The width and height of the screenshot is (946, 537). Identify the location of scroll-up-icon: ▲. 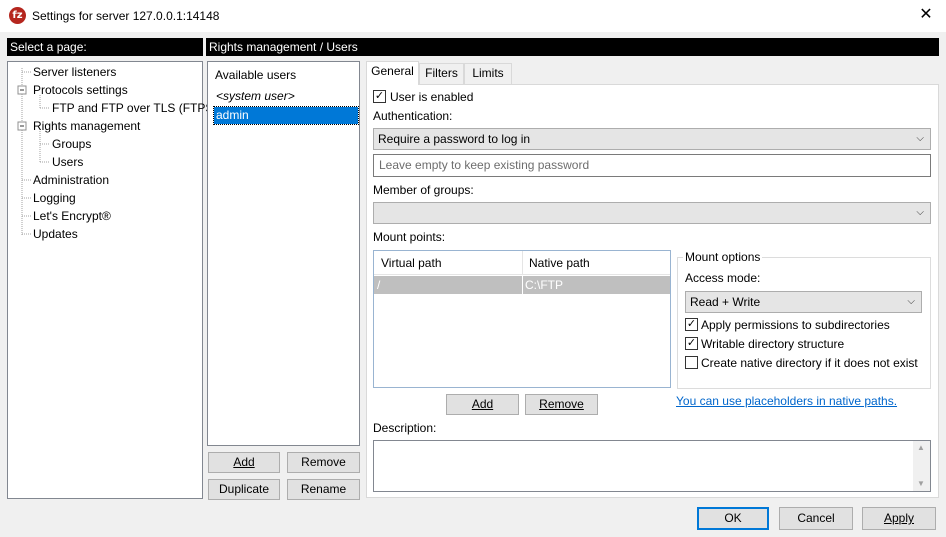
(921, 447).